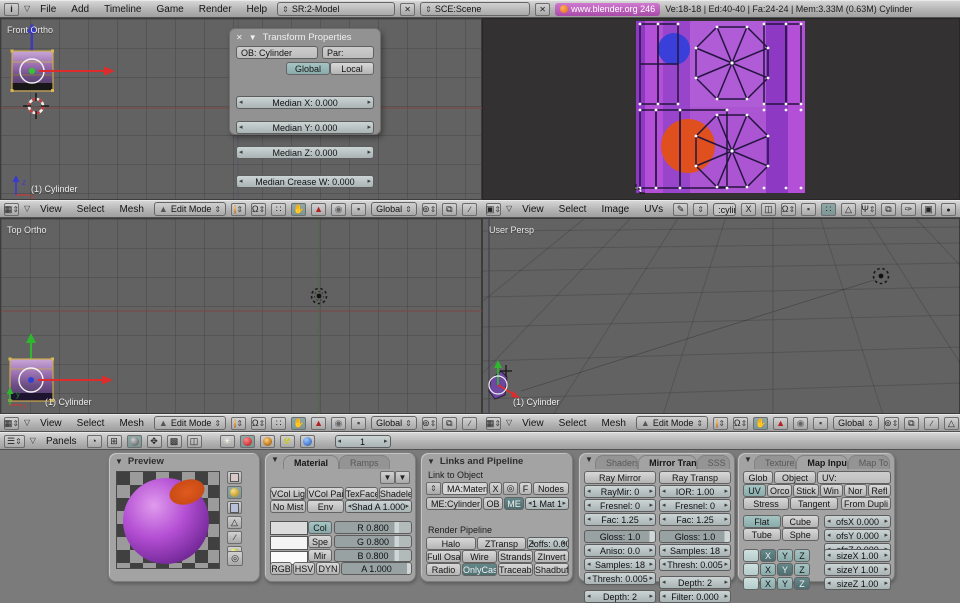 This screenshot has height=603, width=960. What do you see at coordinates (608, 9) in the screenshot?
I see `blender-version-badge: www.blender.org 246` at bounding box center [608, 9].